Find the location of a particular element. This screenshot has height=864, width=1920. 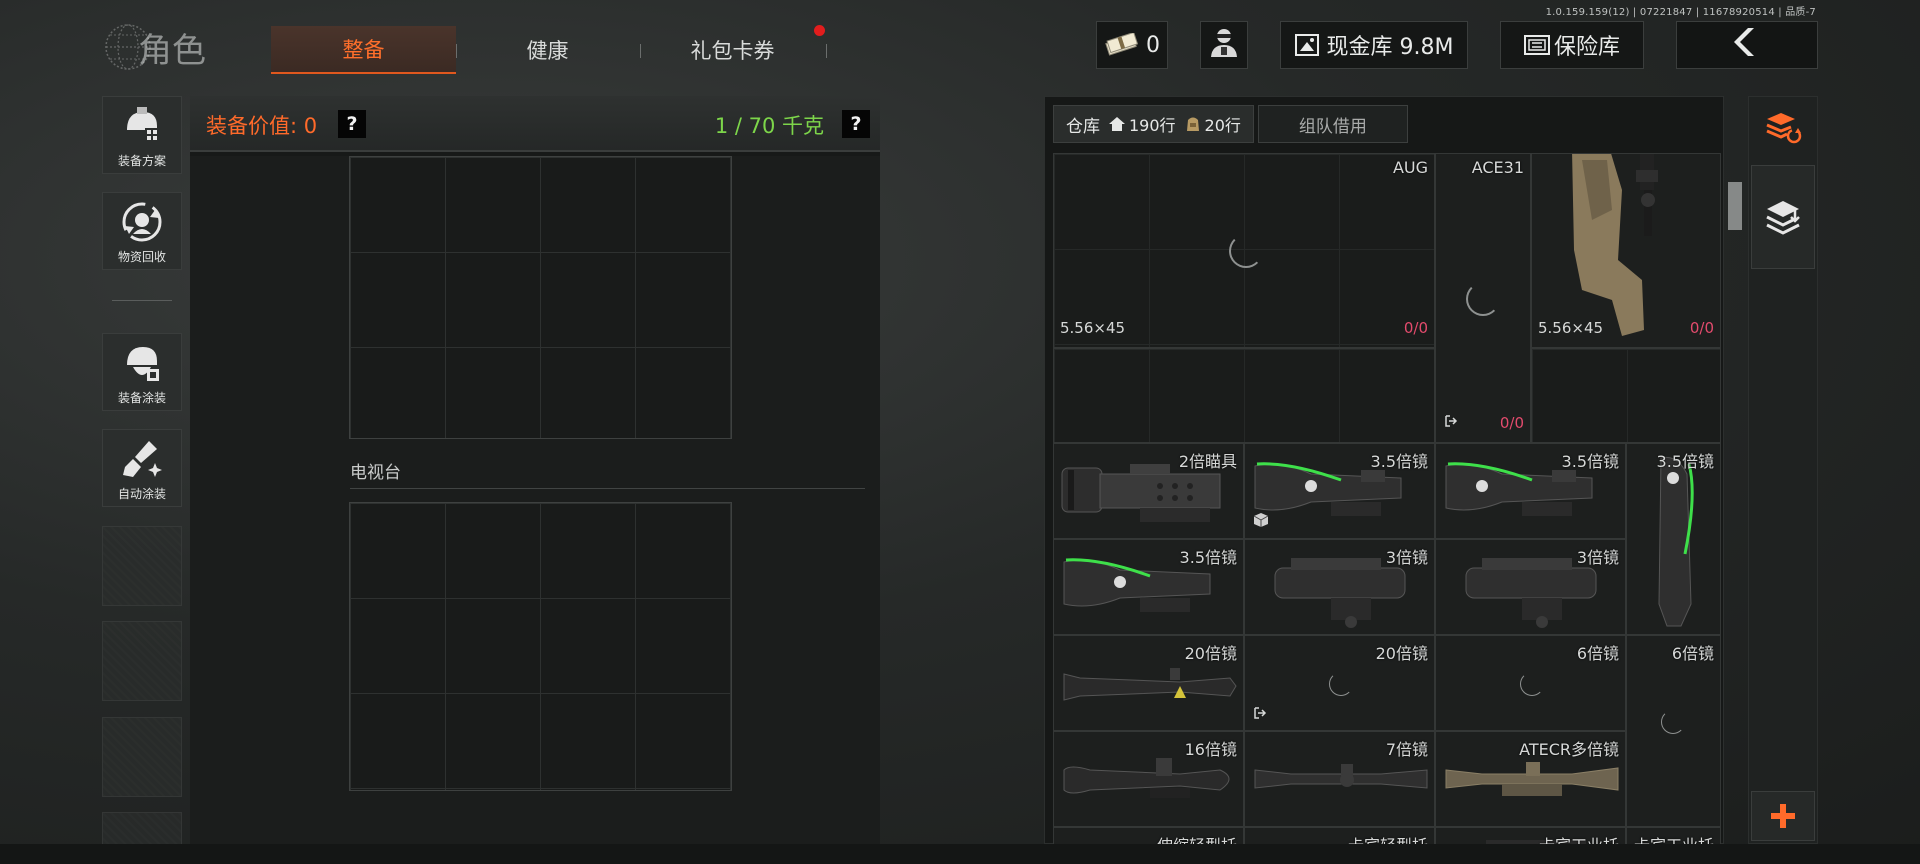

tab-team-borrow: 组队借用 is located at coordinates (1332, 124).